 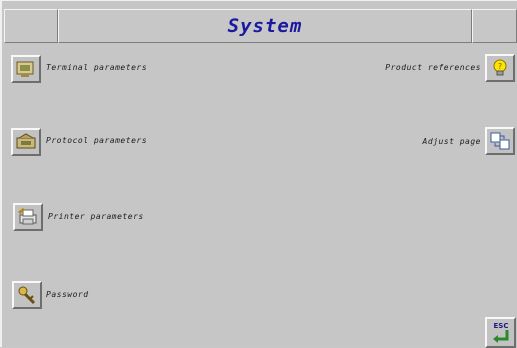 I want to click on title-bar-center-cell: System, so click(x=265, y=26).